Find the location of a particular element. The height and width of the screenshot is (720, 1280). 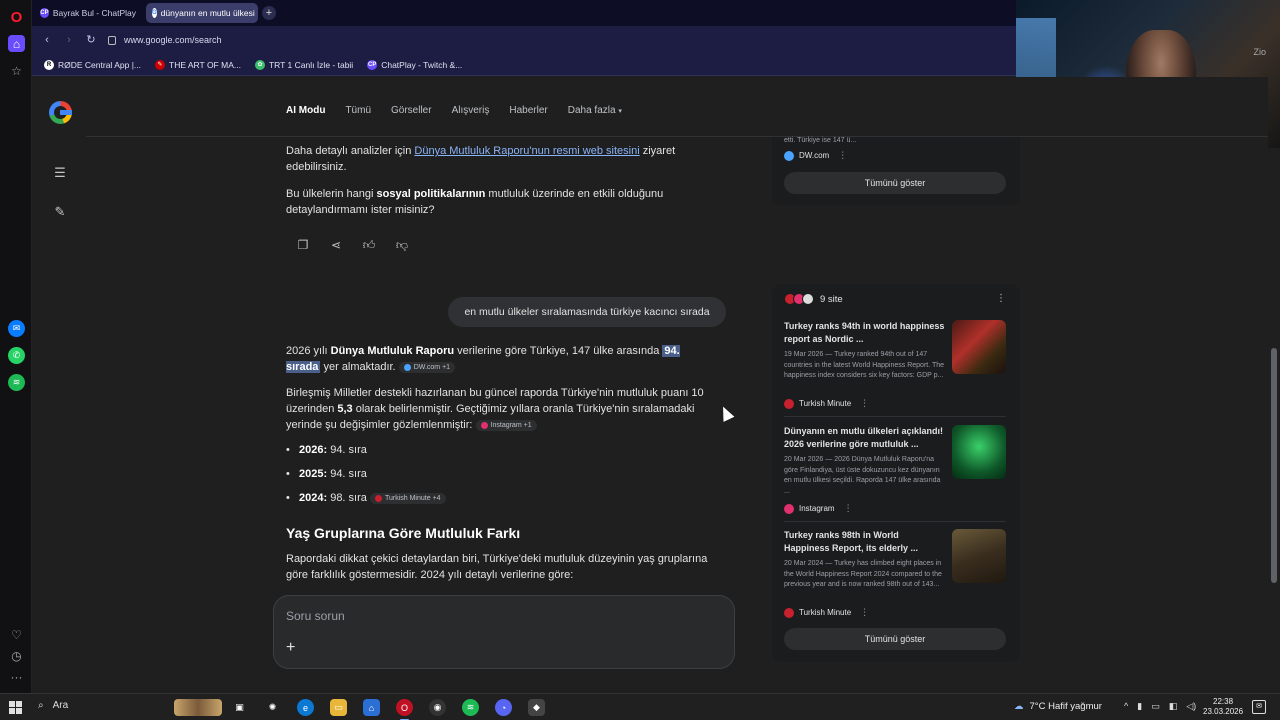

new-tab-button: + is located at coordinates (269, 13).